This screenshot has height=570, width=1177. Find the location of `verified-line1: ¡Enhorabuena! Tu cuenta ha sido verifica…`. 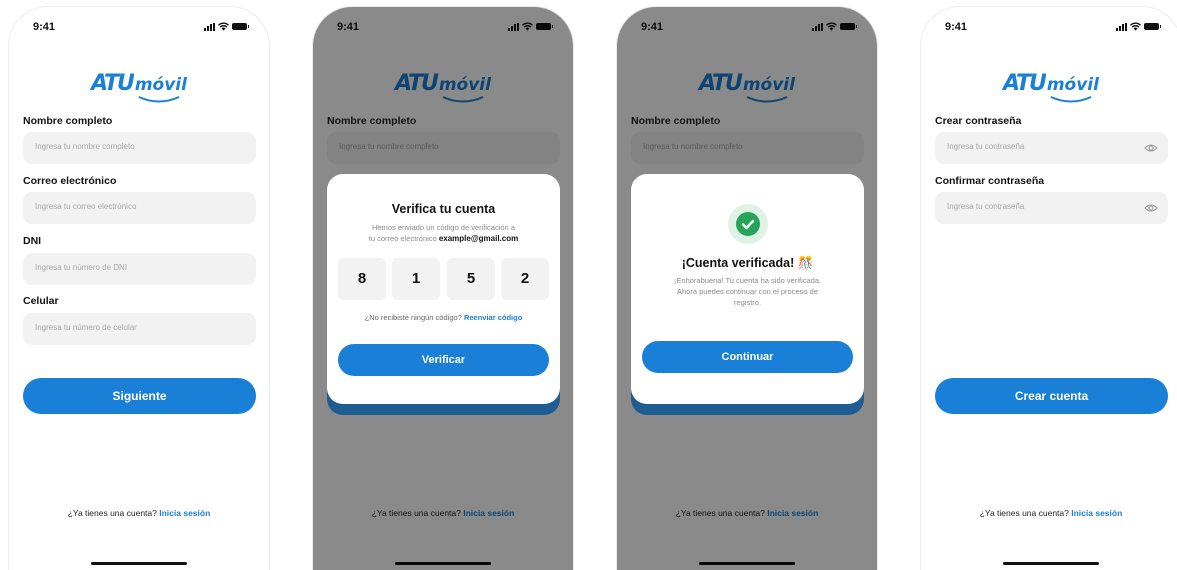

verified-line1: ¡Enhorabuena! Tu cuenta ha sido verifica… is located at coordinates (747, 280).